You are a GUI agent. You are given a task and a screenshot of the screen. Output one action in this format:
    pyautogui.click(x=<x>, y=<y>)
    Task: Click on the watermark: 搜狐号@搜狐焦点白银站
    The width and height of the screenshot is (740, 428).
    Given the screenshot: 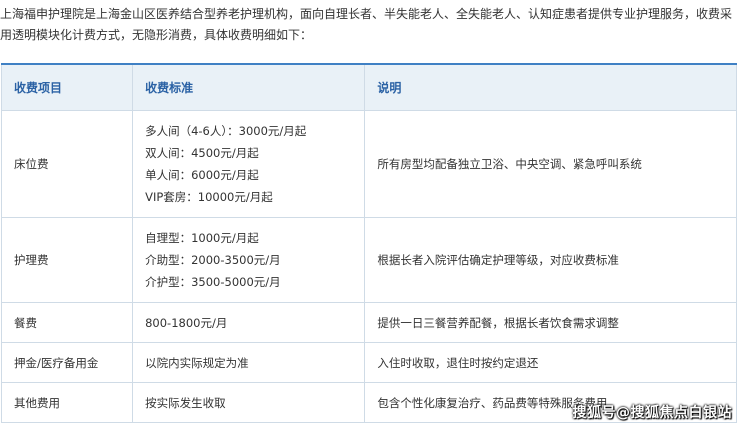 What is the action you would take?
    pyautogui.click(x=652, y=413)
    